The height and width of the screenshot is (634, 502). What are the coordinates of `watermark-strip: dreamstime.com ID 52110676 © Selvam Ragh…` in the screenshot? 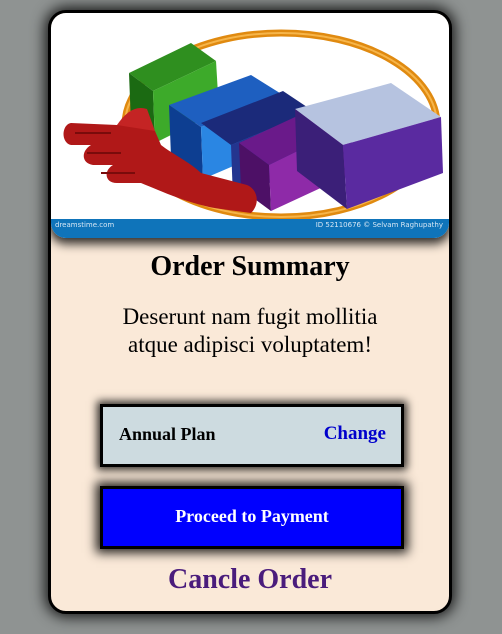 It's located at (250, 228).